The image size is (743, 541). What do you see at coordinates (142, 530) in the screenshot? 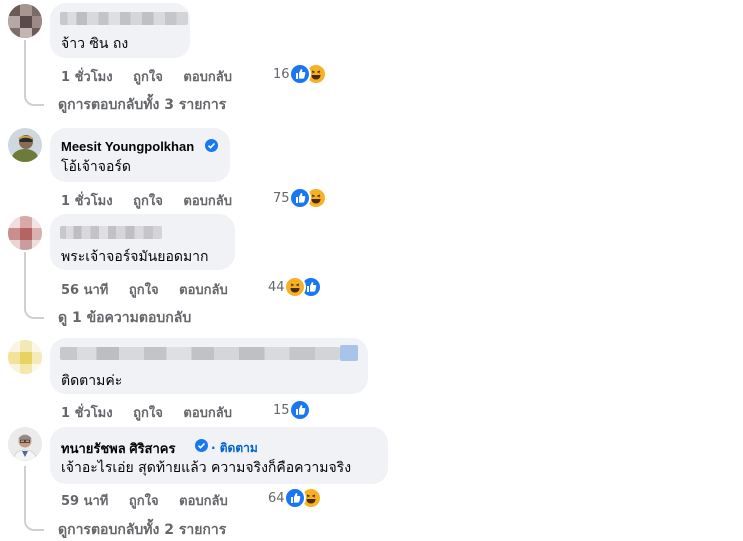
I see `view-replies-link: ดูการตอบกลับทั้ง 2 รายการ` at bounding box center [142, 530].